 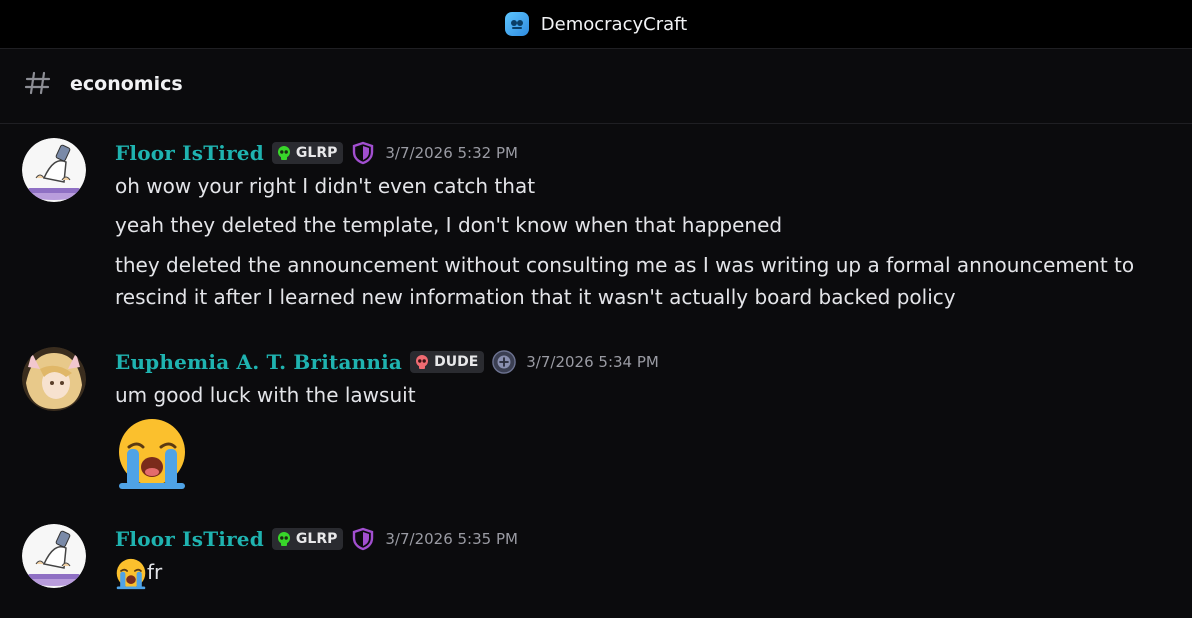 What do you see at coordinates (451, 539) in the screenshot?
I see `timestamp: 3/7/2026 5:35 PM` at bounding box center [451, 539].